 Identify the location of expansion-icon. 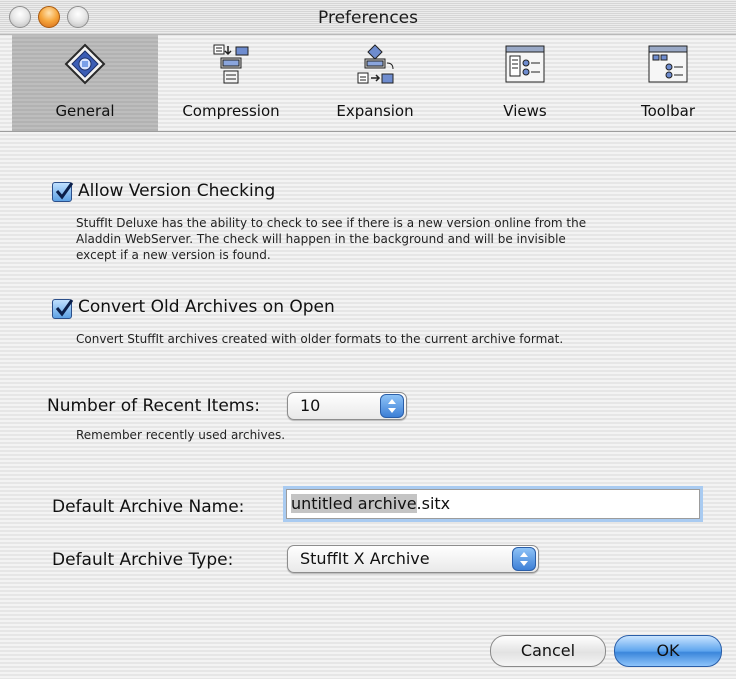
(375, 64).